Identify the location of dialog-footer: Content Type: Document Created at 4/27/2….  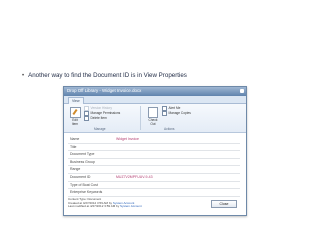
(154, 204).